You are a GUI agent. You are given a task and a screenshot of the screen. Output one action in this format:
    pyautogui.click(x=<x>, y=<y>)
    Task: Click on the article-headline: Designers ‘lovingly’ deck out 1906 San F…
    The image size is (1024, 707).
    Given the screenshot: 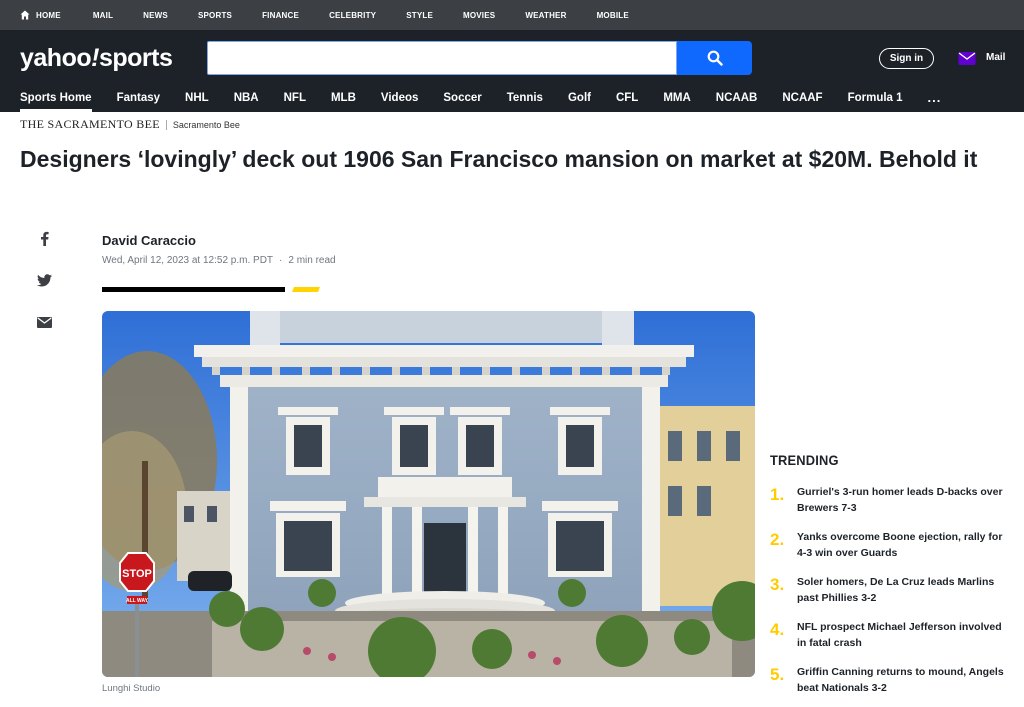 What is the action you would take?
    pyautogui.click(x=499, y=159)
    